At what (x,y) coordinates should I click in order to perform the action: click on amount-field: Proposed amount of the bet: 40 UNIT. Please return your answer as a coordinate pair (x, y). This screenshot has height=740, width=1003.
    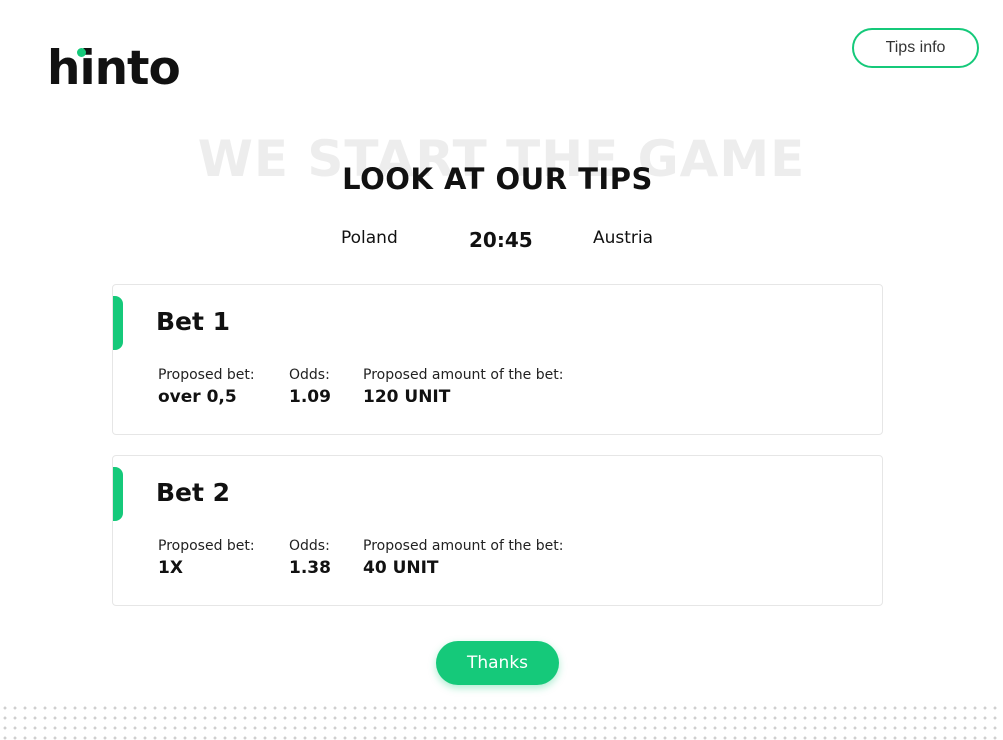
    Looking at the image, I should click on (463, 558).